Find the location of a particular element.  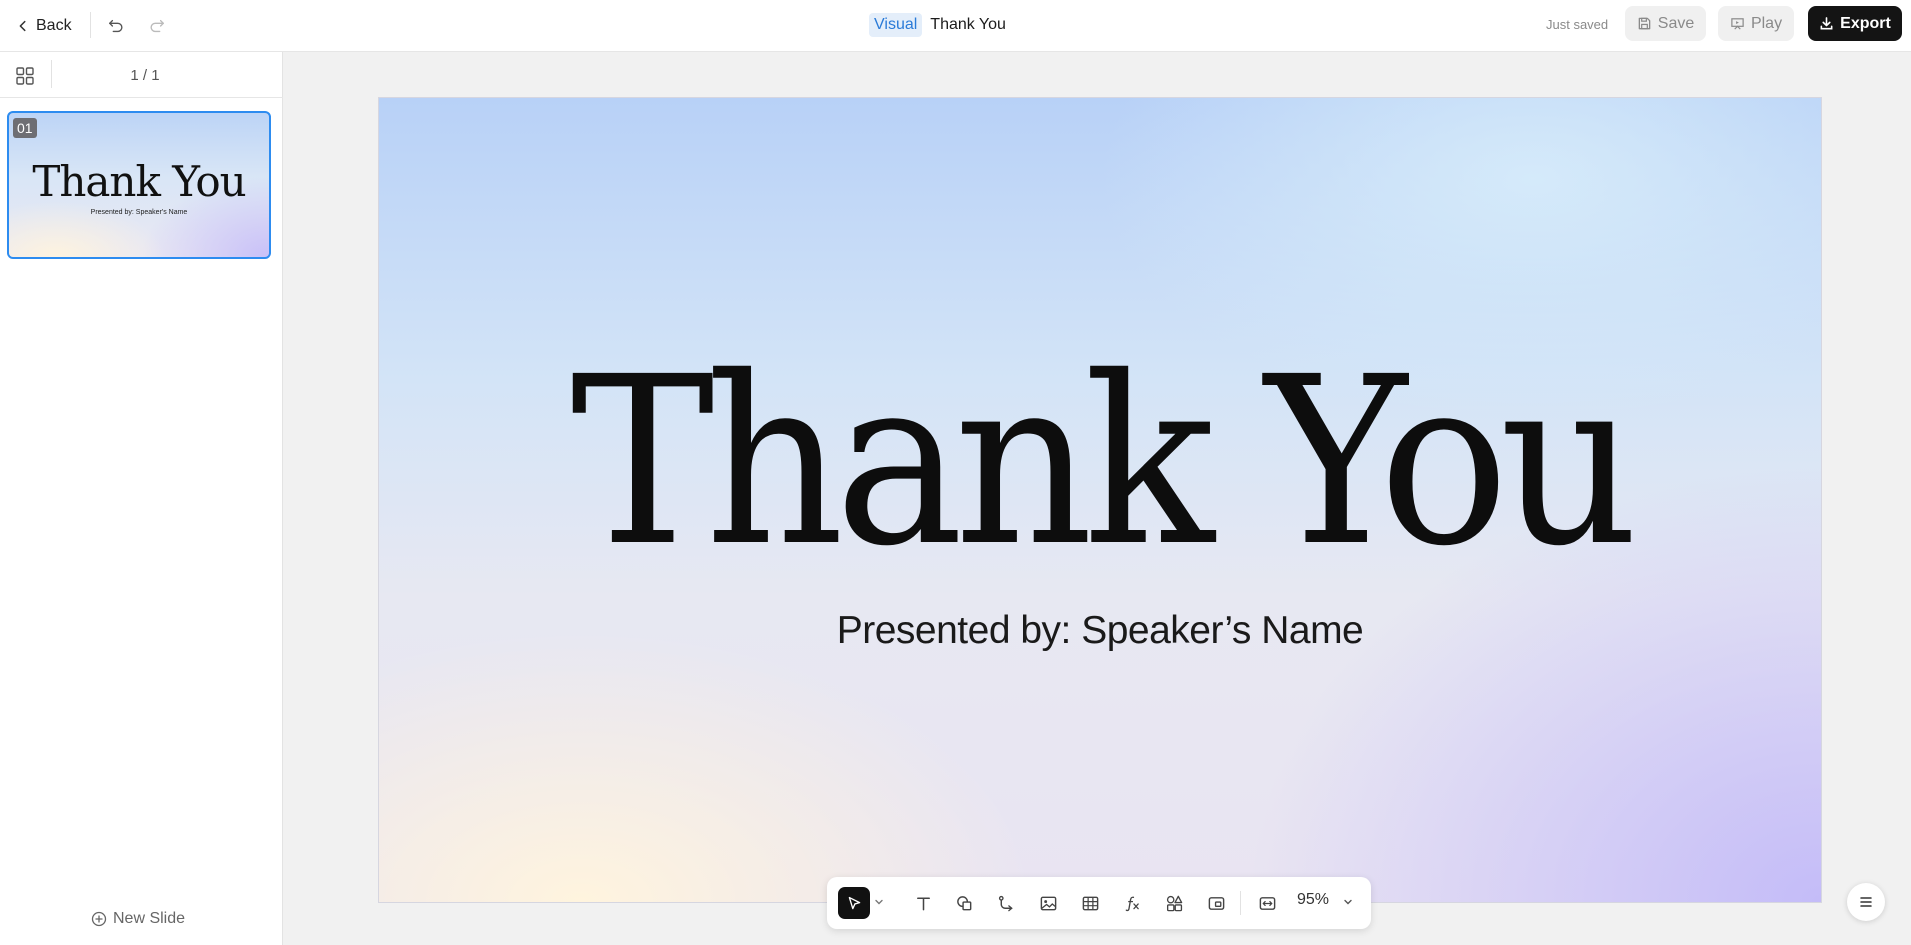

table-tool is located at coordinates (1090, 903).